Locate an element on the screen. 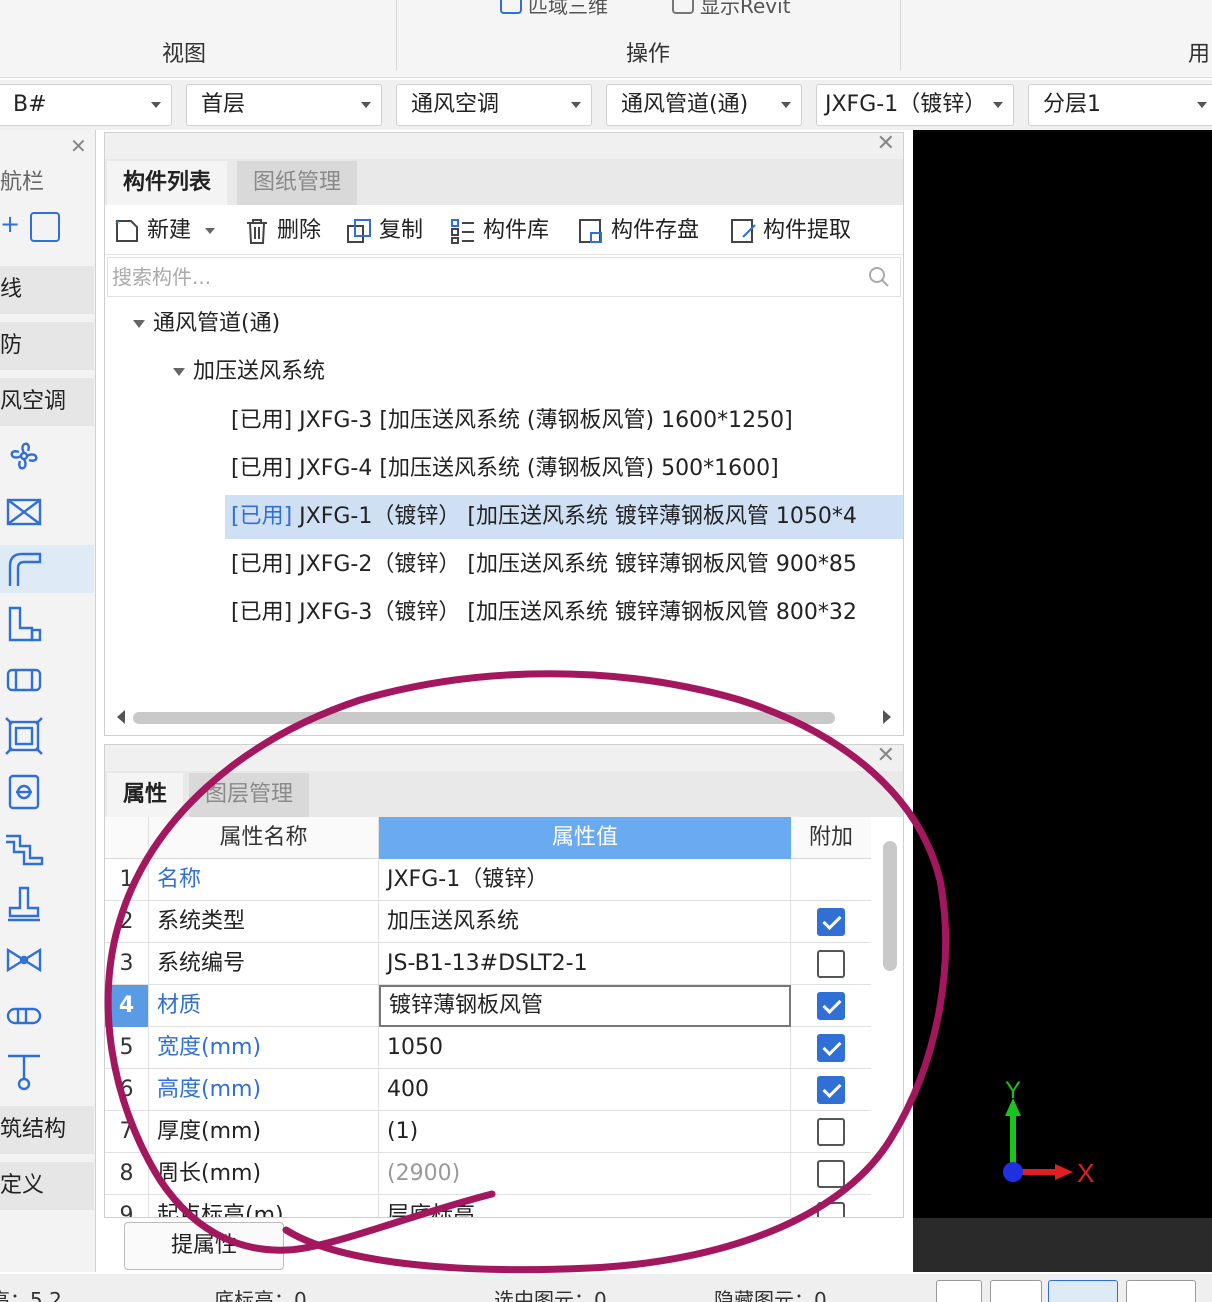 The width and height of the screenshot is (1212, 1302). delete-button: 删除 is located at coordinates (282, 231).